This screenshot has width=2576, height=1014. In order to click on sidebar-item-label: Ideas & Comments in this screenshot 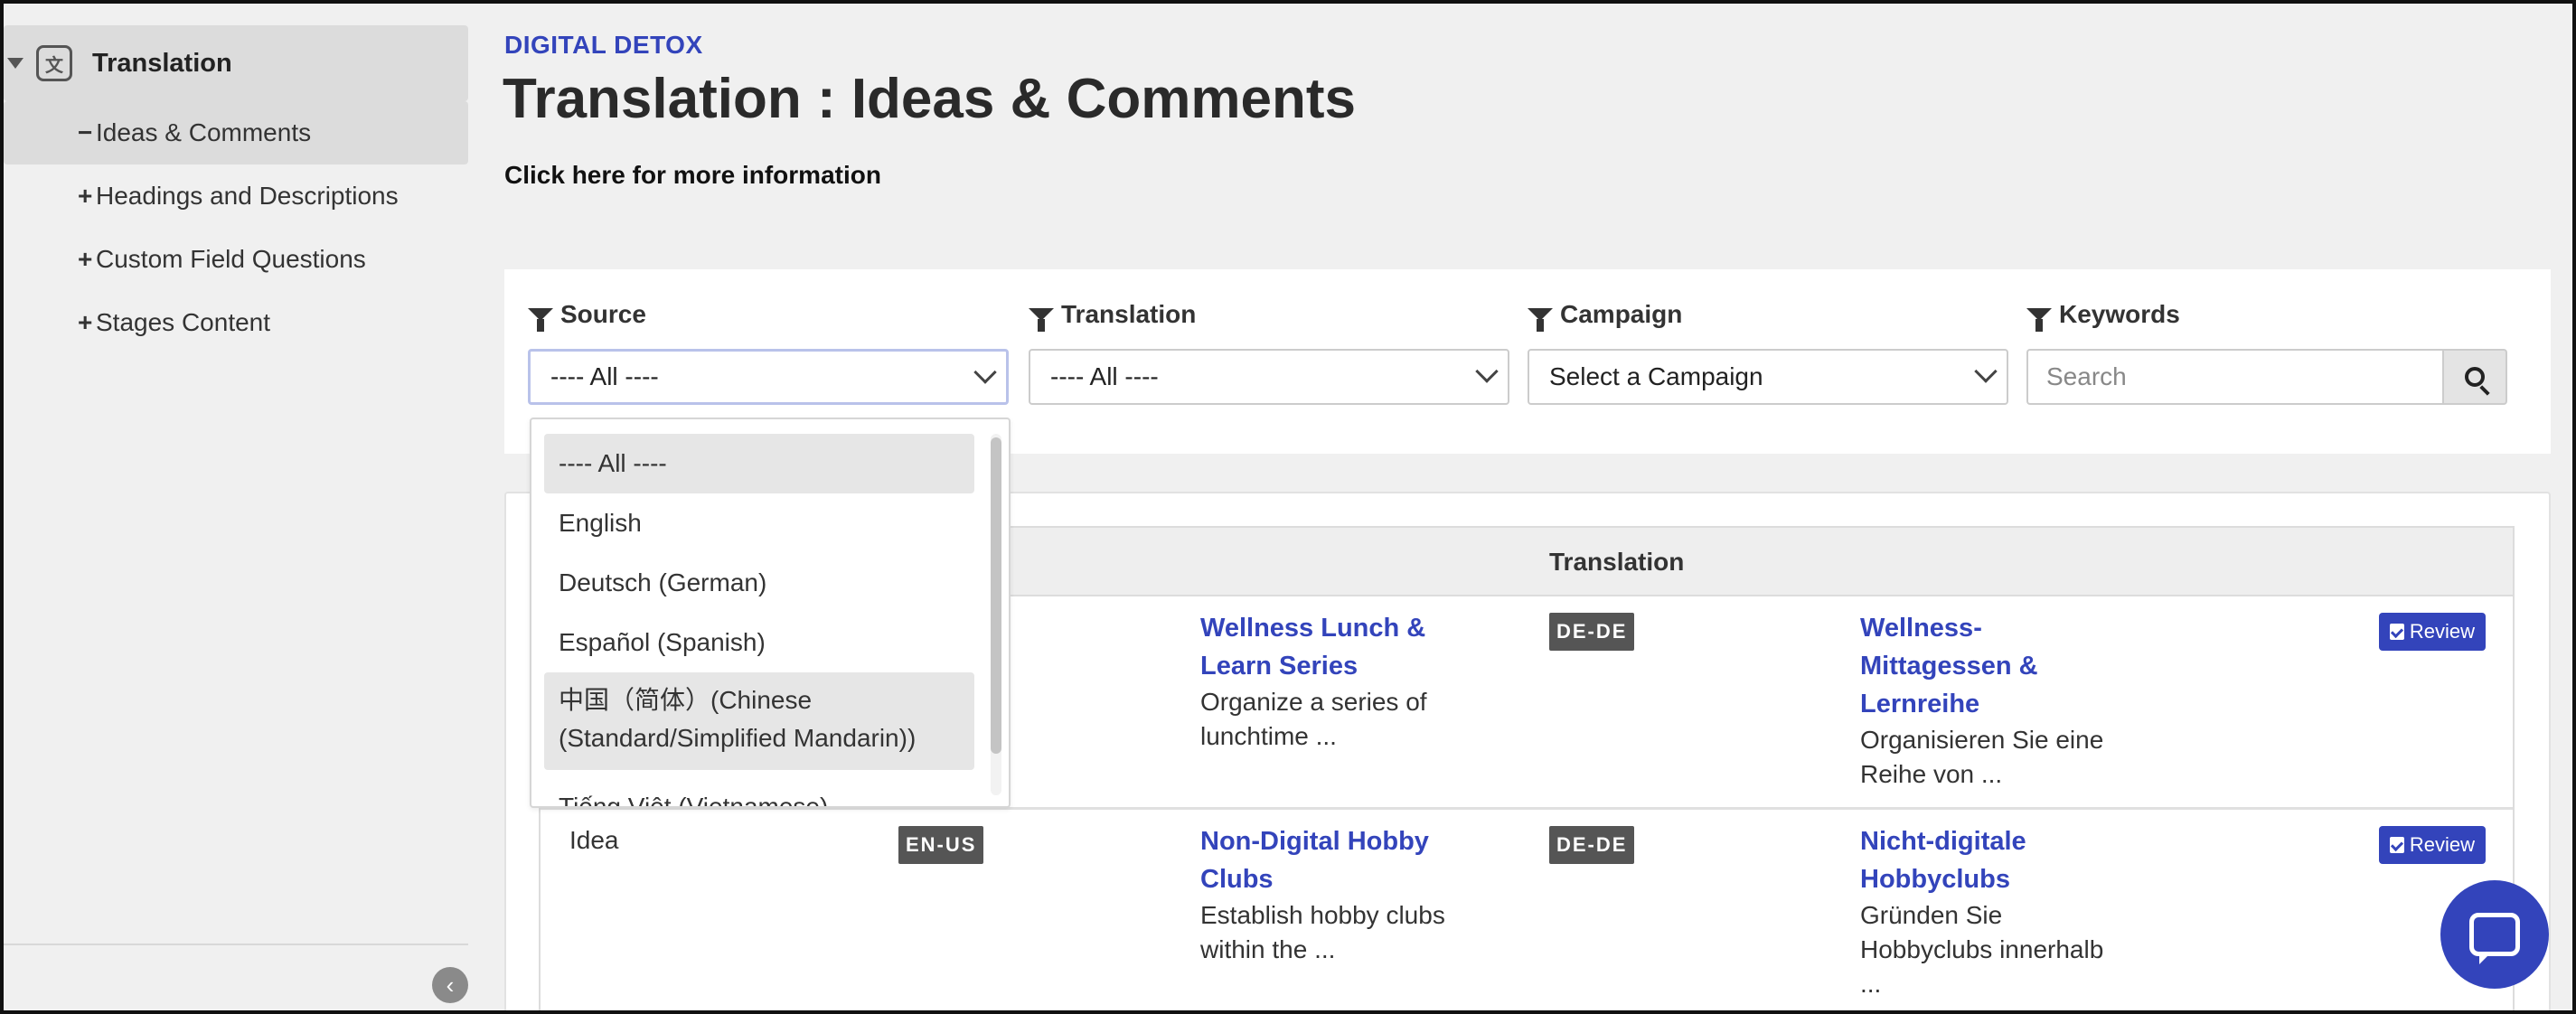, I will do `click(204, 132)`.